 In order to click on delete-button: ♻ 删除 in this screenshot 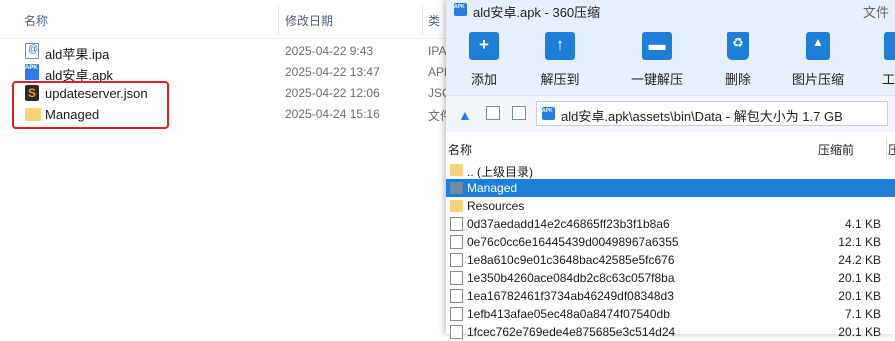, I will do `click(738, 62)`.